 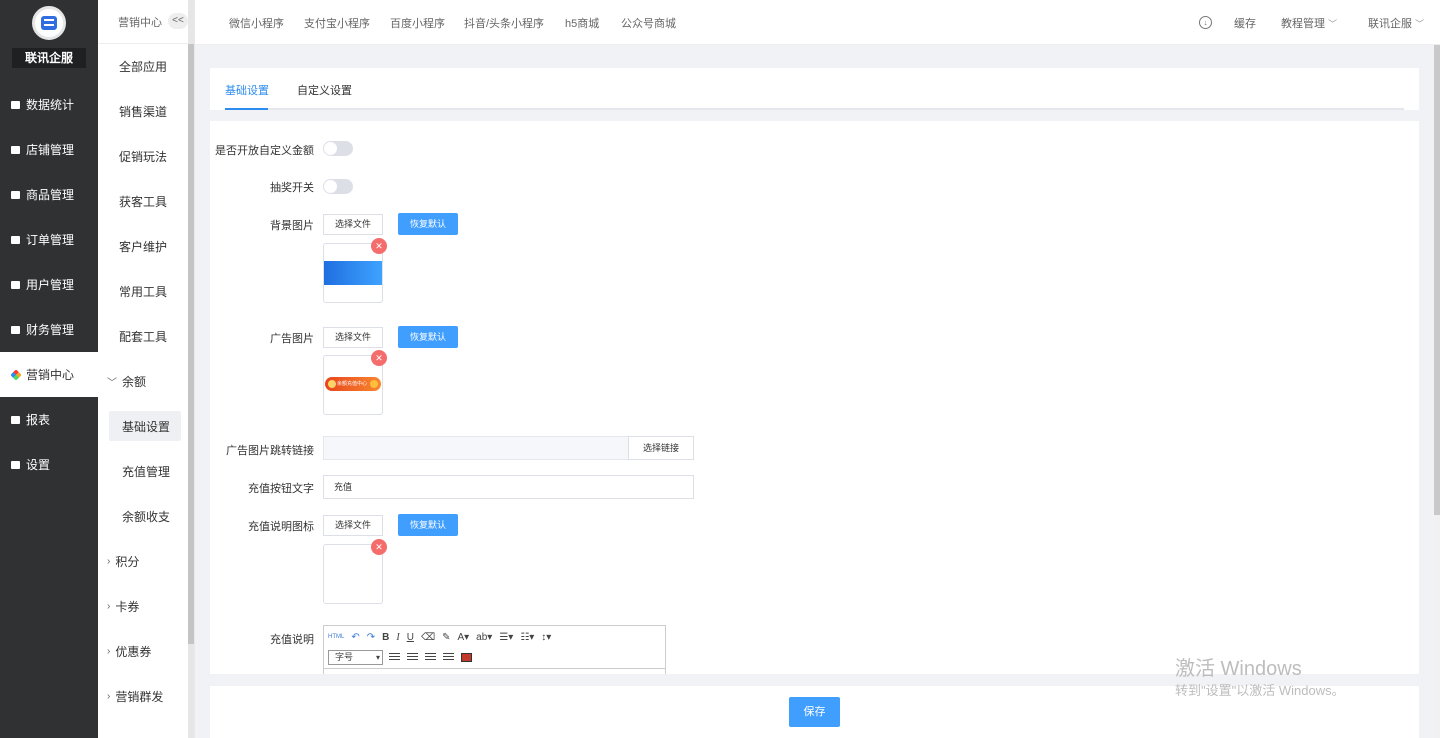 I want to click on align-justify-icon, so click(x=448, y=657).